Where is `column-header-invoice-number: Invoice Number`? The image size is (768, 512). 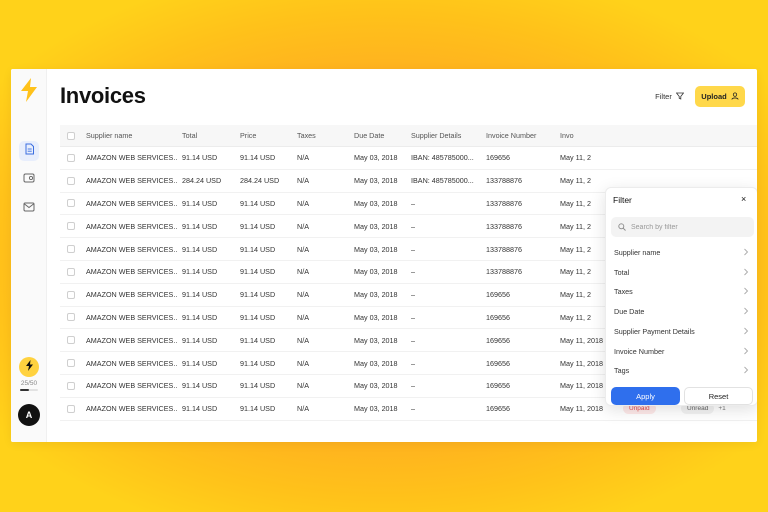
column-header-invoice-number: Invoice Number is located at coordinates (520, 135).